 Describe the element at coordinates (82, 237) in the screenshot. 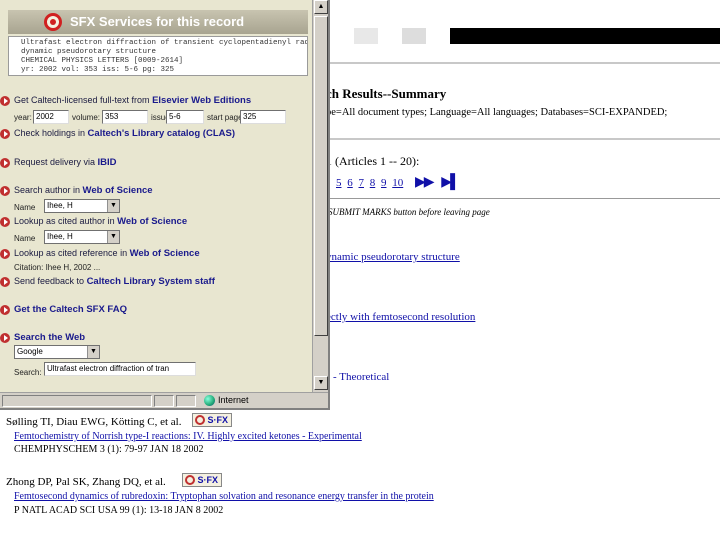

I see `cited-author-select: Ihee, H ▼` at that location.